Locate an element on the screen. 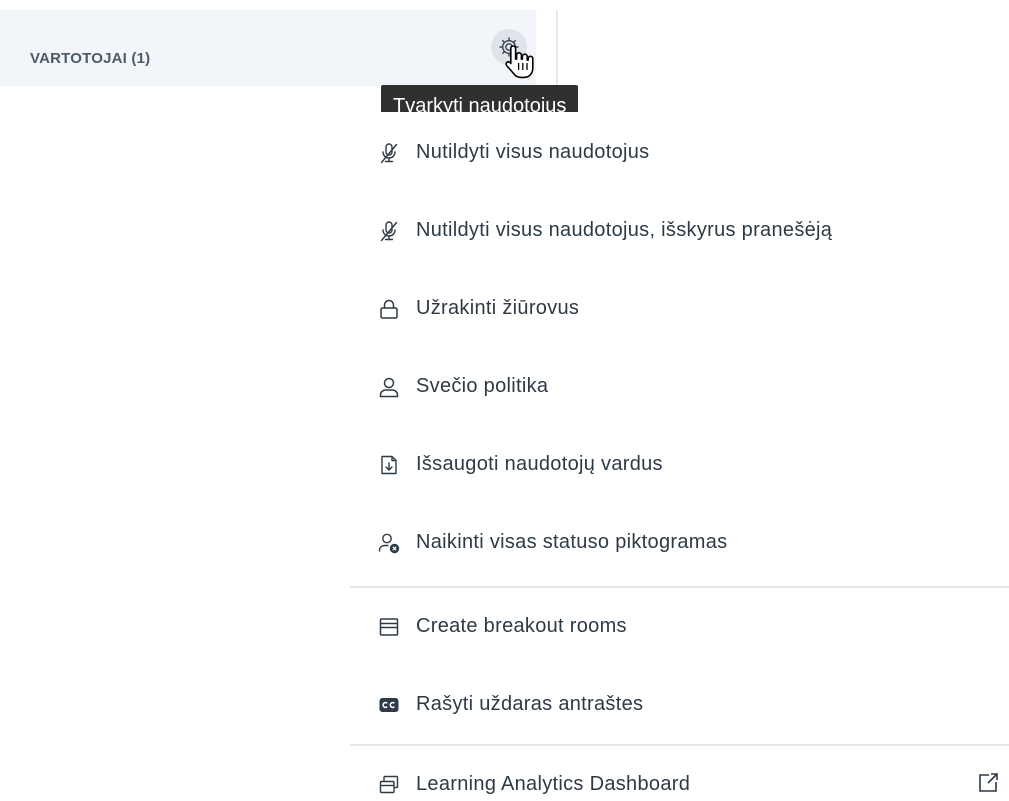 The width and height of the screenshot is (1009, 801). menu-item-guest-policy: Svečio politika is located at coordinates (679, 387).